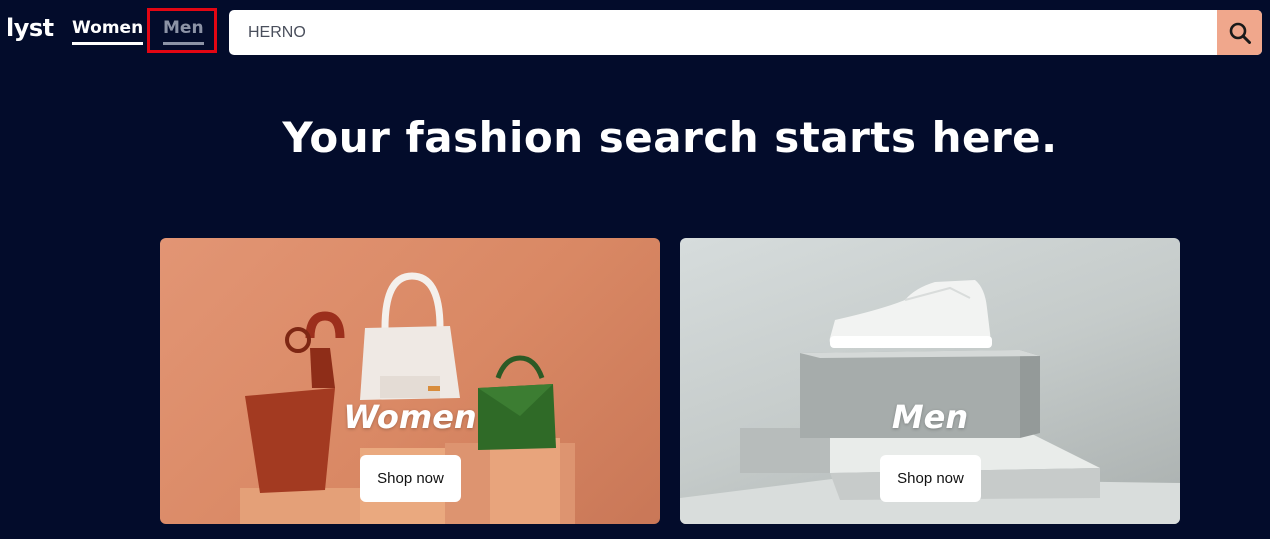 The width and height of the screenshot is (1270, 539). Describe the element at coordinates (108, 31) in the screenshot. I see `nav-women-link: Women` at that location.